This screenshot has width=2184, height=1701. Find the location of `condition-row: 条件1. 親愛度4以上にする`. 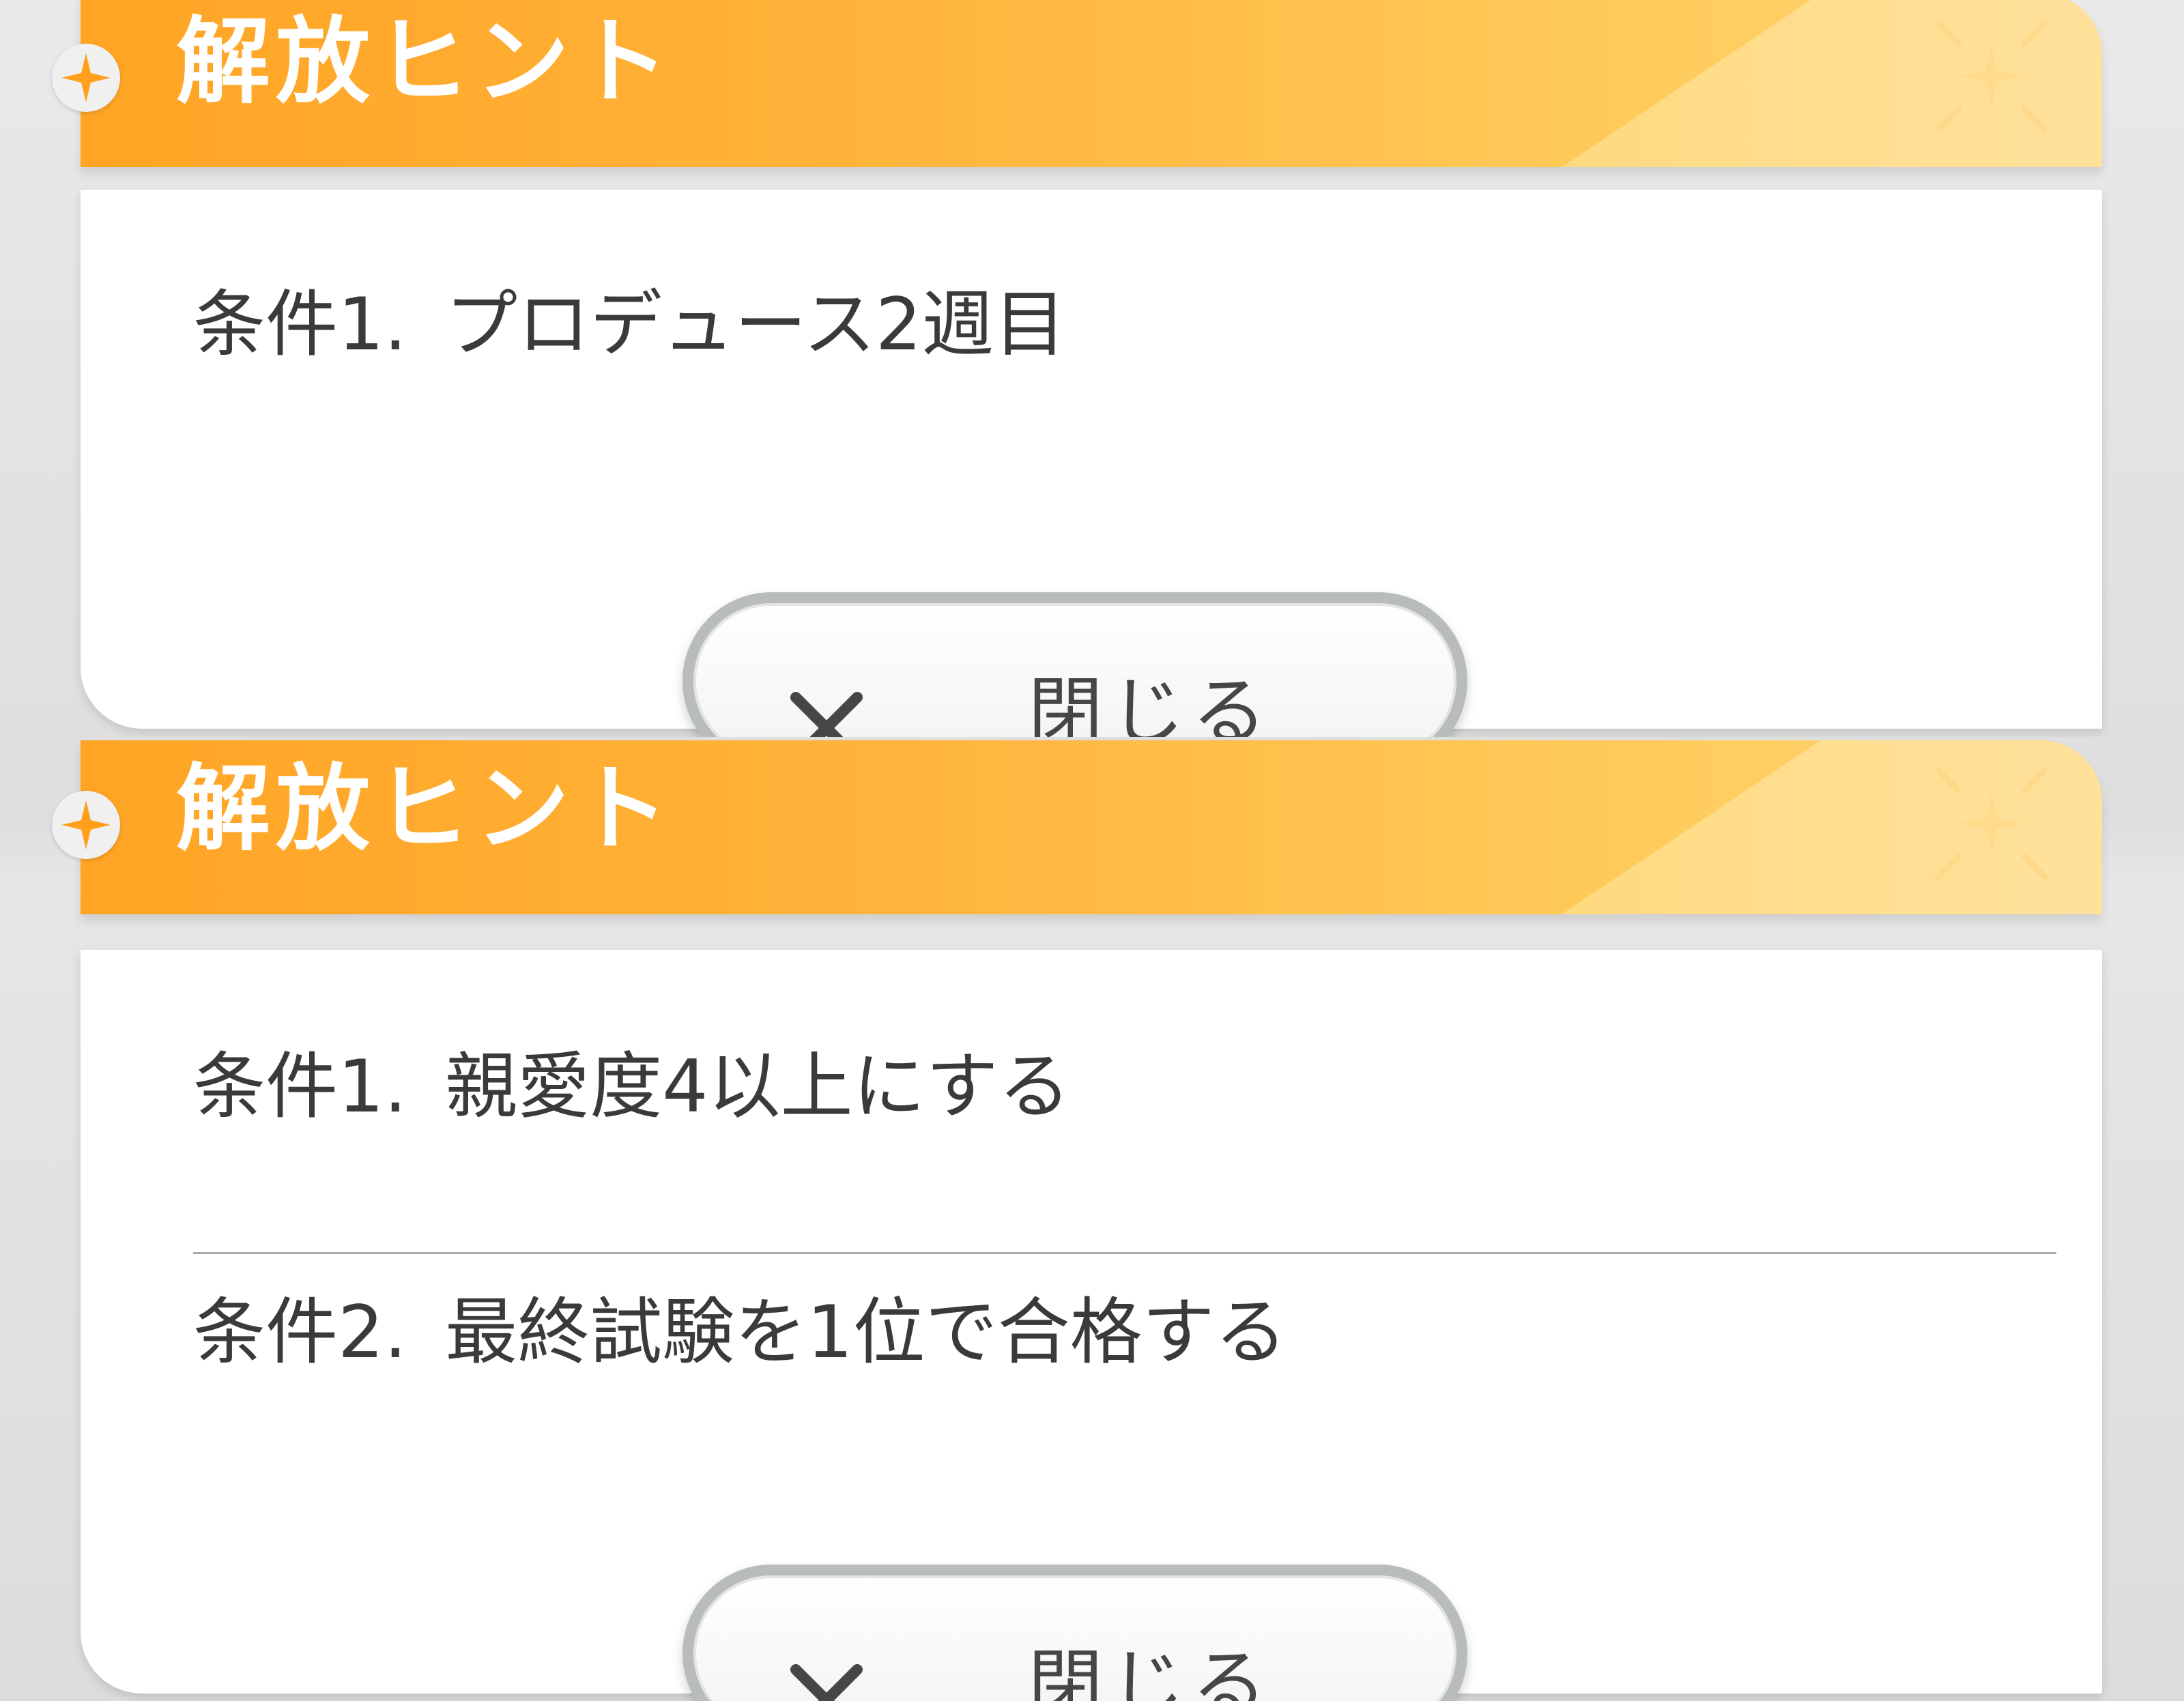

condition-row: 条件1. 親愛度4以上にする is located at coordinates (632, 1087).